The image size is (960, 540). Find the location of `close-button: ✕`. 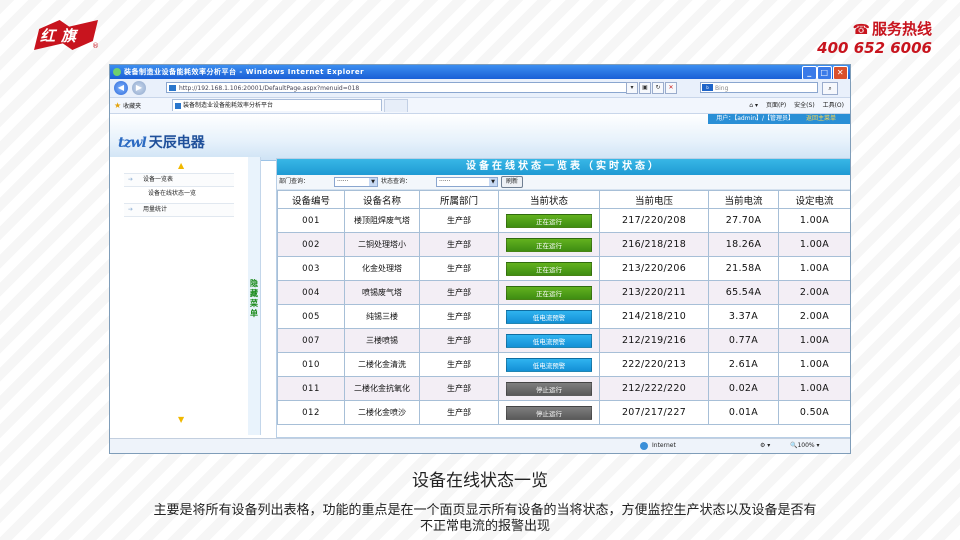

close-button: ✕ is located at coordinates (840, 73).